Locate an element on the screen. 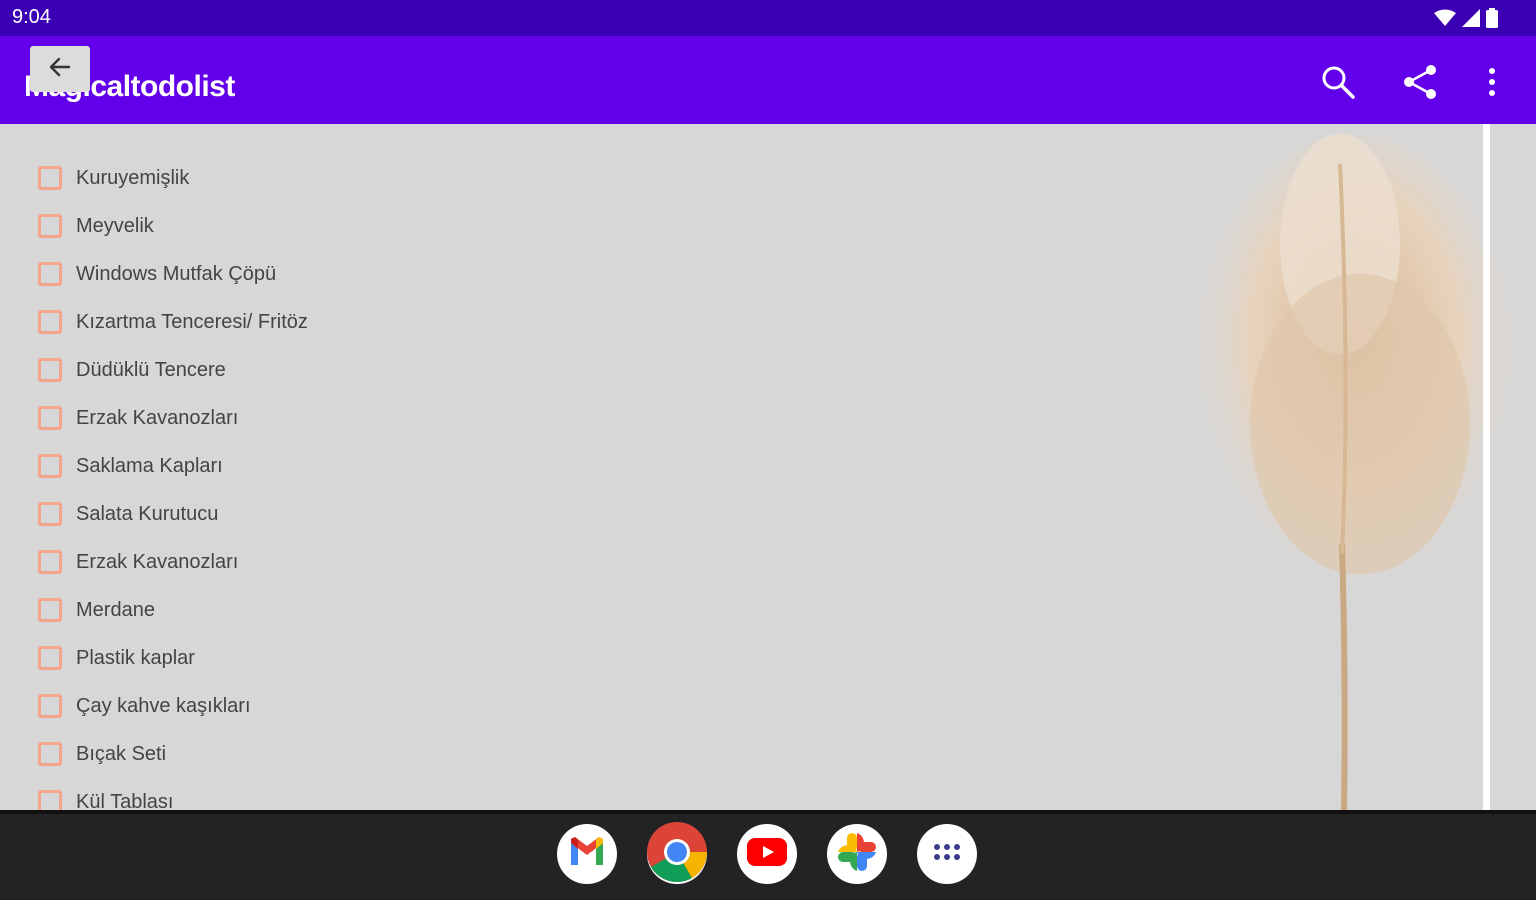 The height and width of the screenshot is (900, 1536). list-item: Meyvelik is located at coordinates (96, 226).